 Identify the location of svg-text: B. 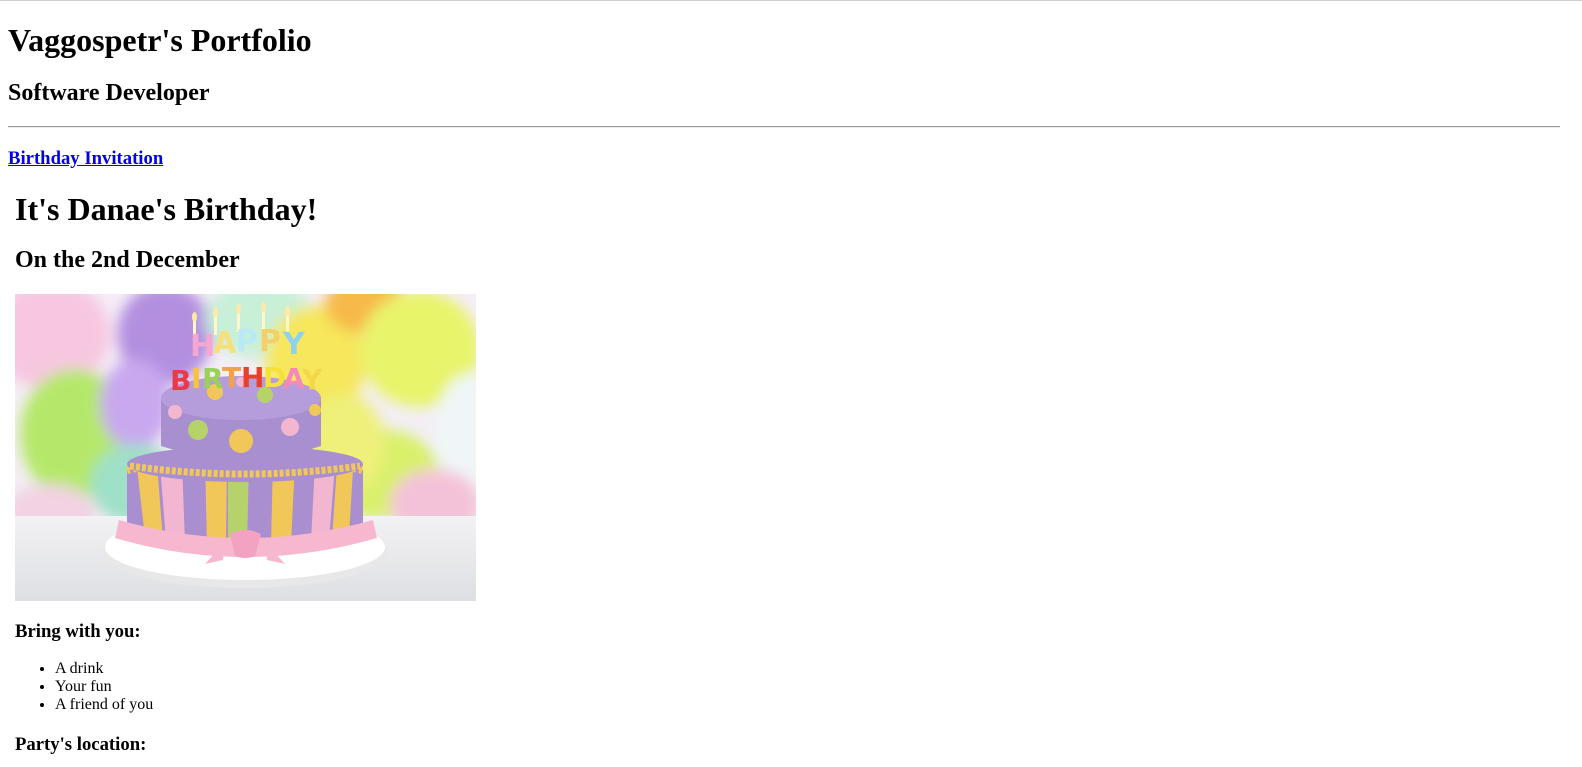
(180, 380).